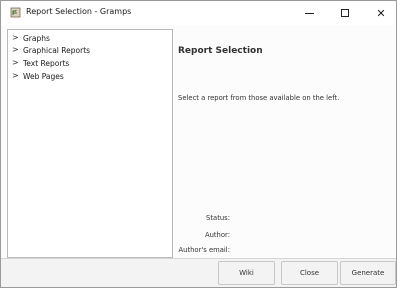  Describe the element at coordinates (198, 13) in the screenshot. I see `title-bar: Report Selection - Gramps ✕` at that location.